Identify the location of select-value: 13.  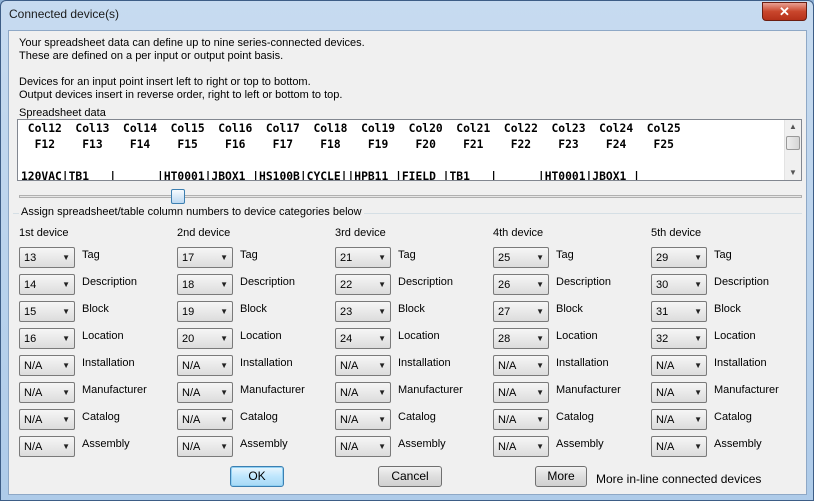
(30, 258).